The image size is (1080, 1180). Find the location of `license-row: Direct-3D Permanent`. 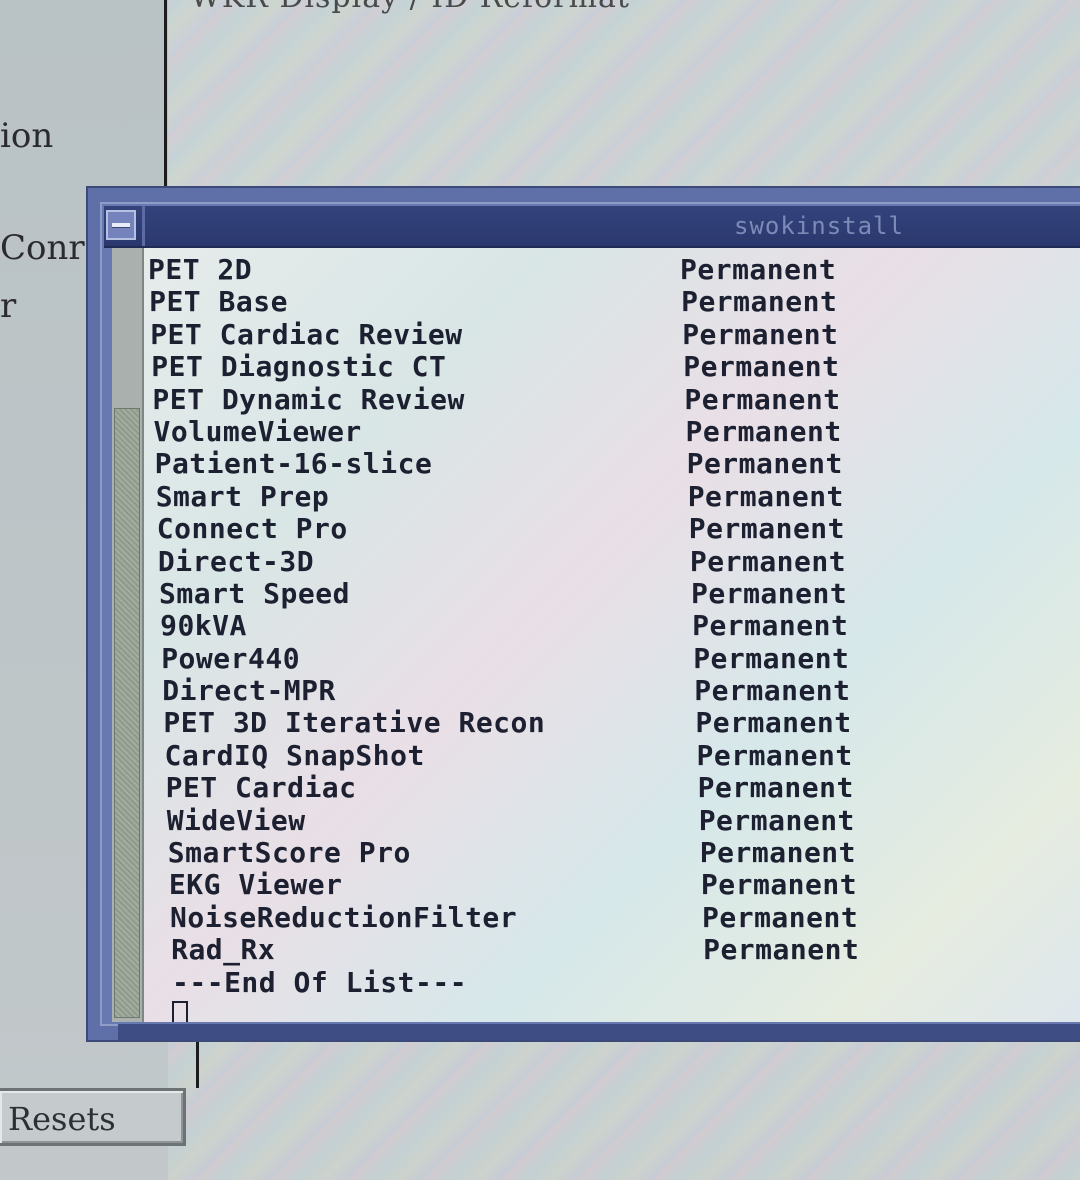

license-row: Direct-3D Permanent is located at coordinates (618, 561).